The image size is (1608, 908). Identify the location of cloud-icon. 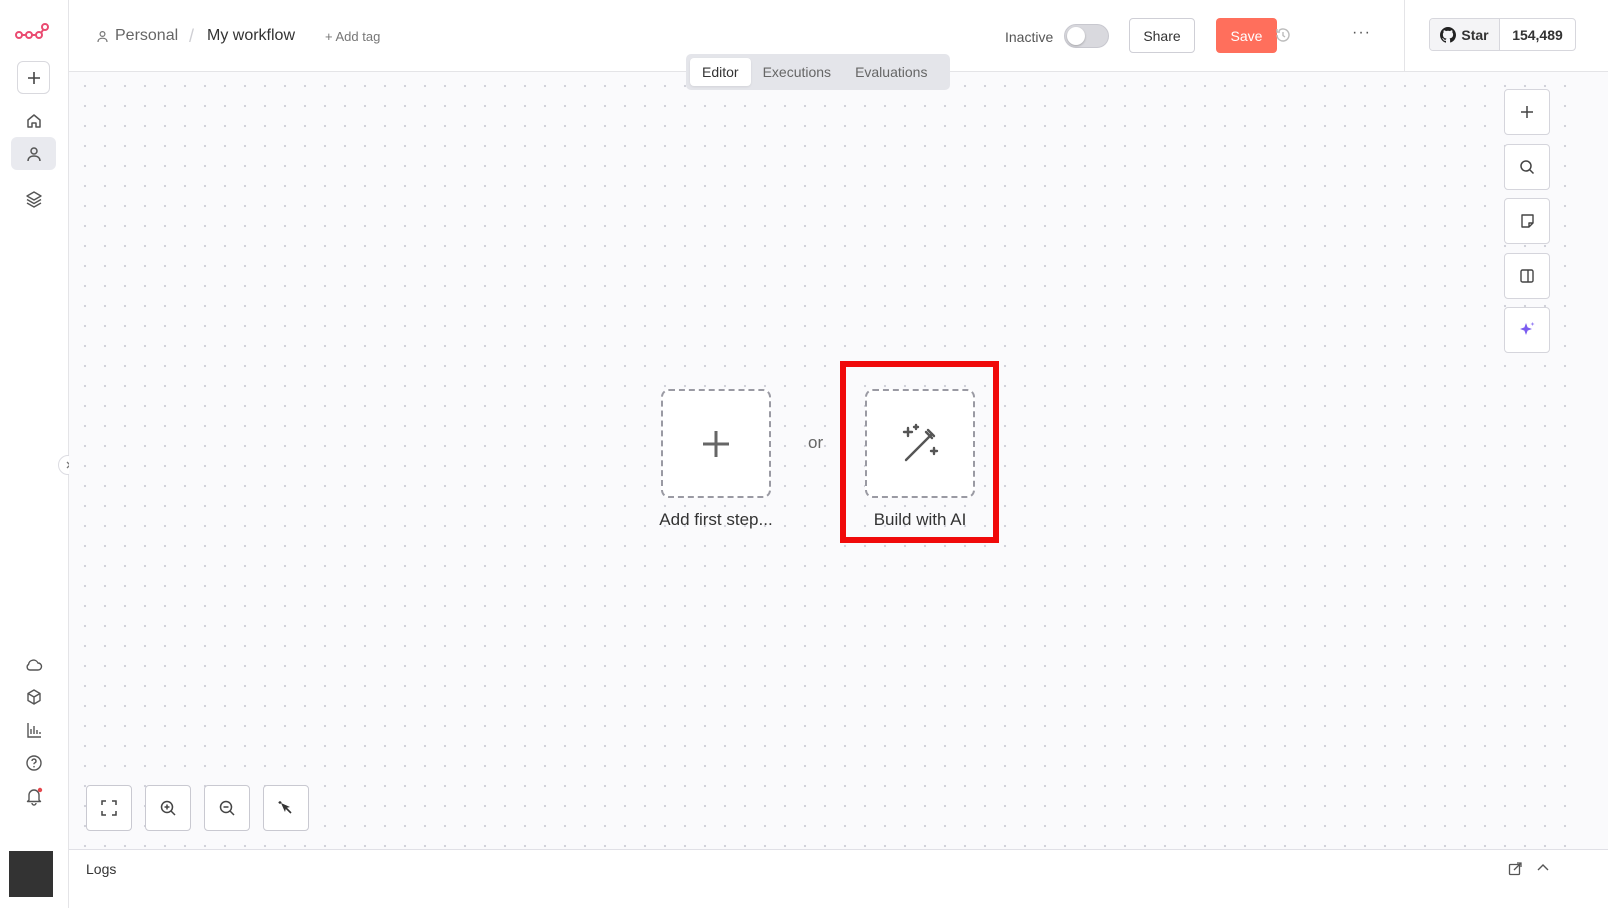
(33, 664).